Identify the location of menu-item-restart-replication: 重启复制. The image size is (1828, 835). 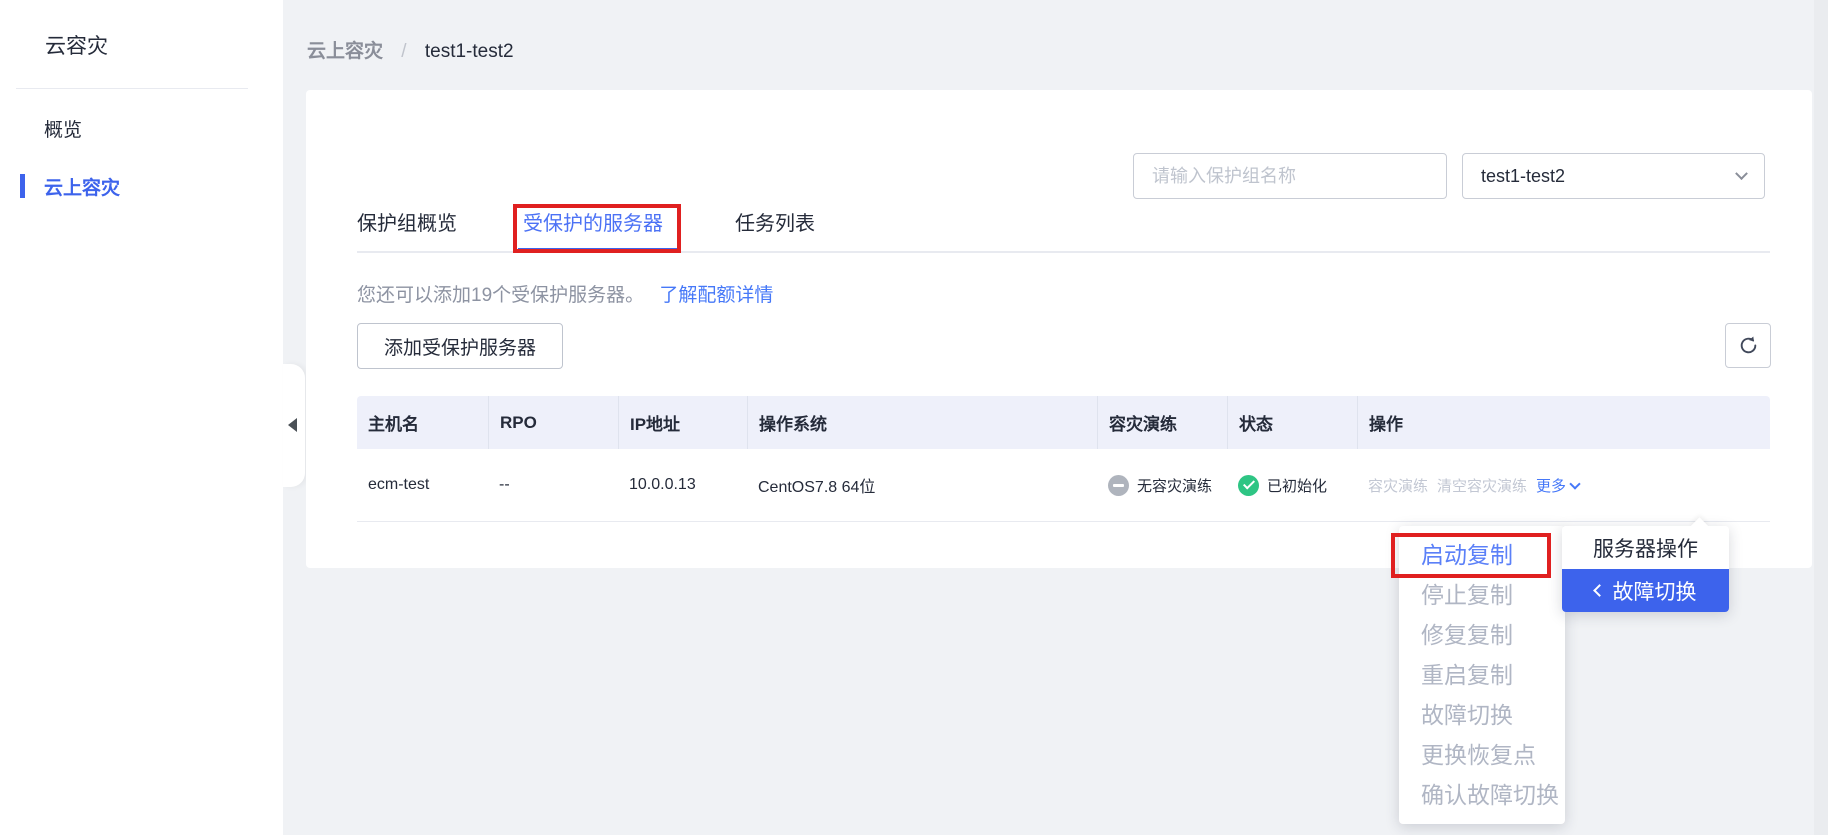
(1482, 675).